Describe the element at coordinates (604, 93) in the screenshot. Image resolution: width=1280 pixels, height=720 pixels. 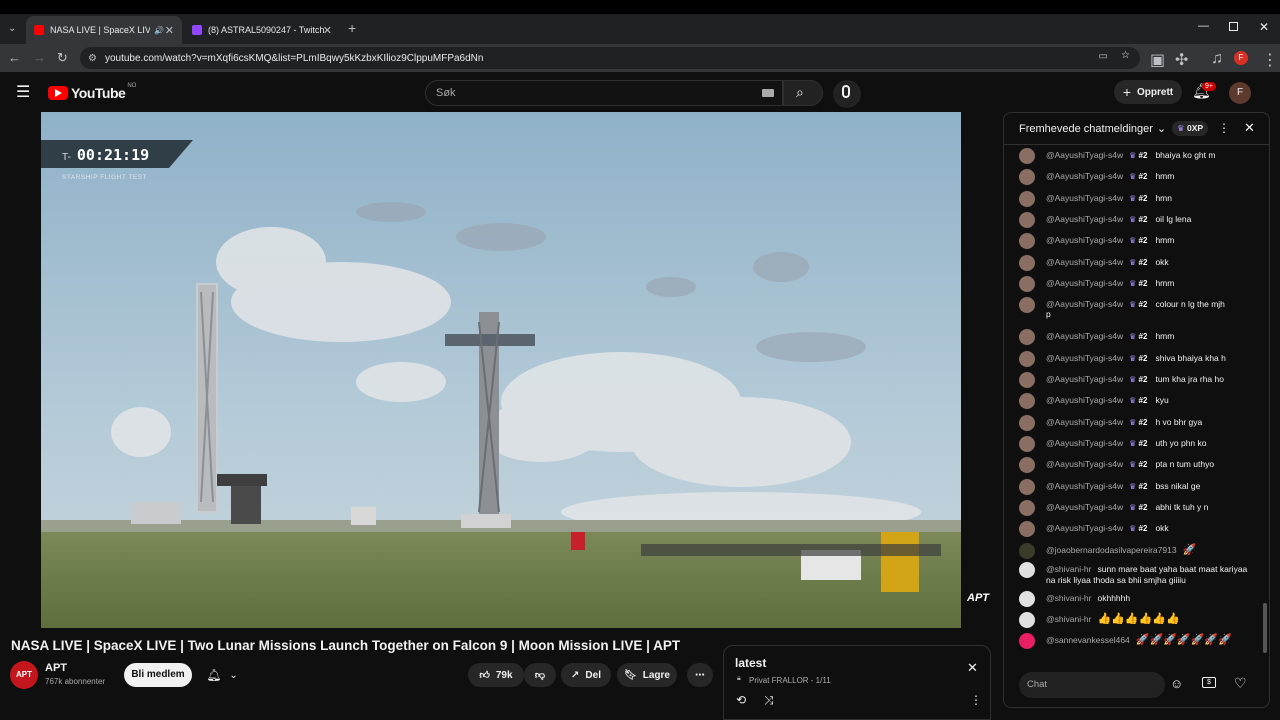
I see `search-input: Søk` at that location.